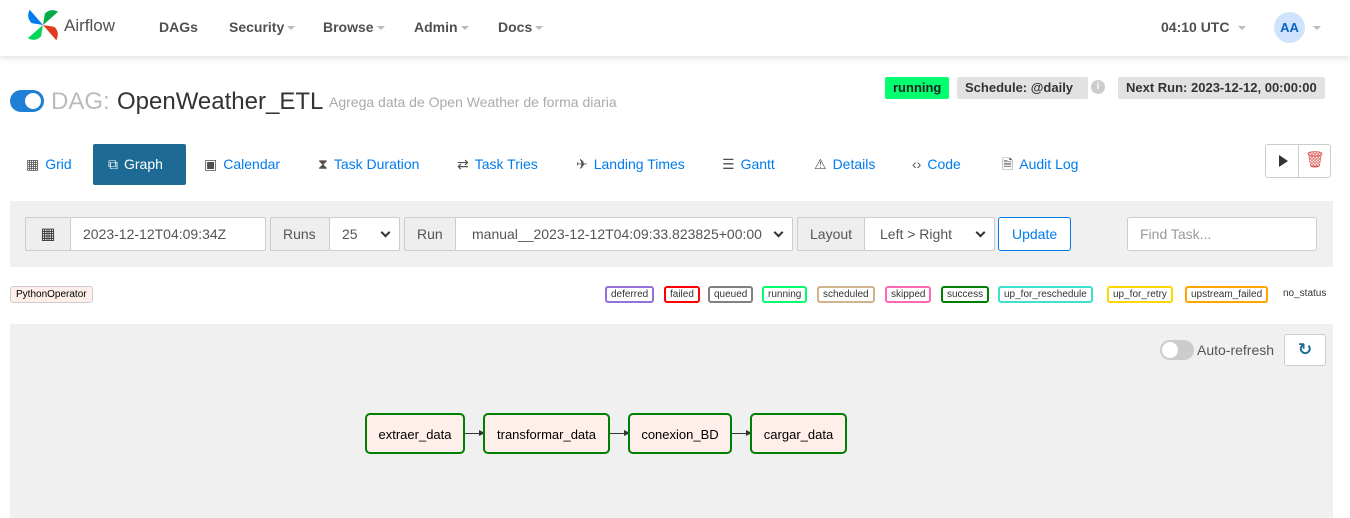  Describe the element at coordinates (1289, 27) in the screenshot. I see `user-avatar: AA` at that location.